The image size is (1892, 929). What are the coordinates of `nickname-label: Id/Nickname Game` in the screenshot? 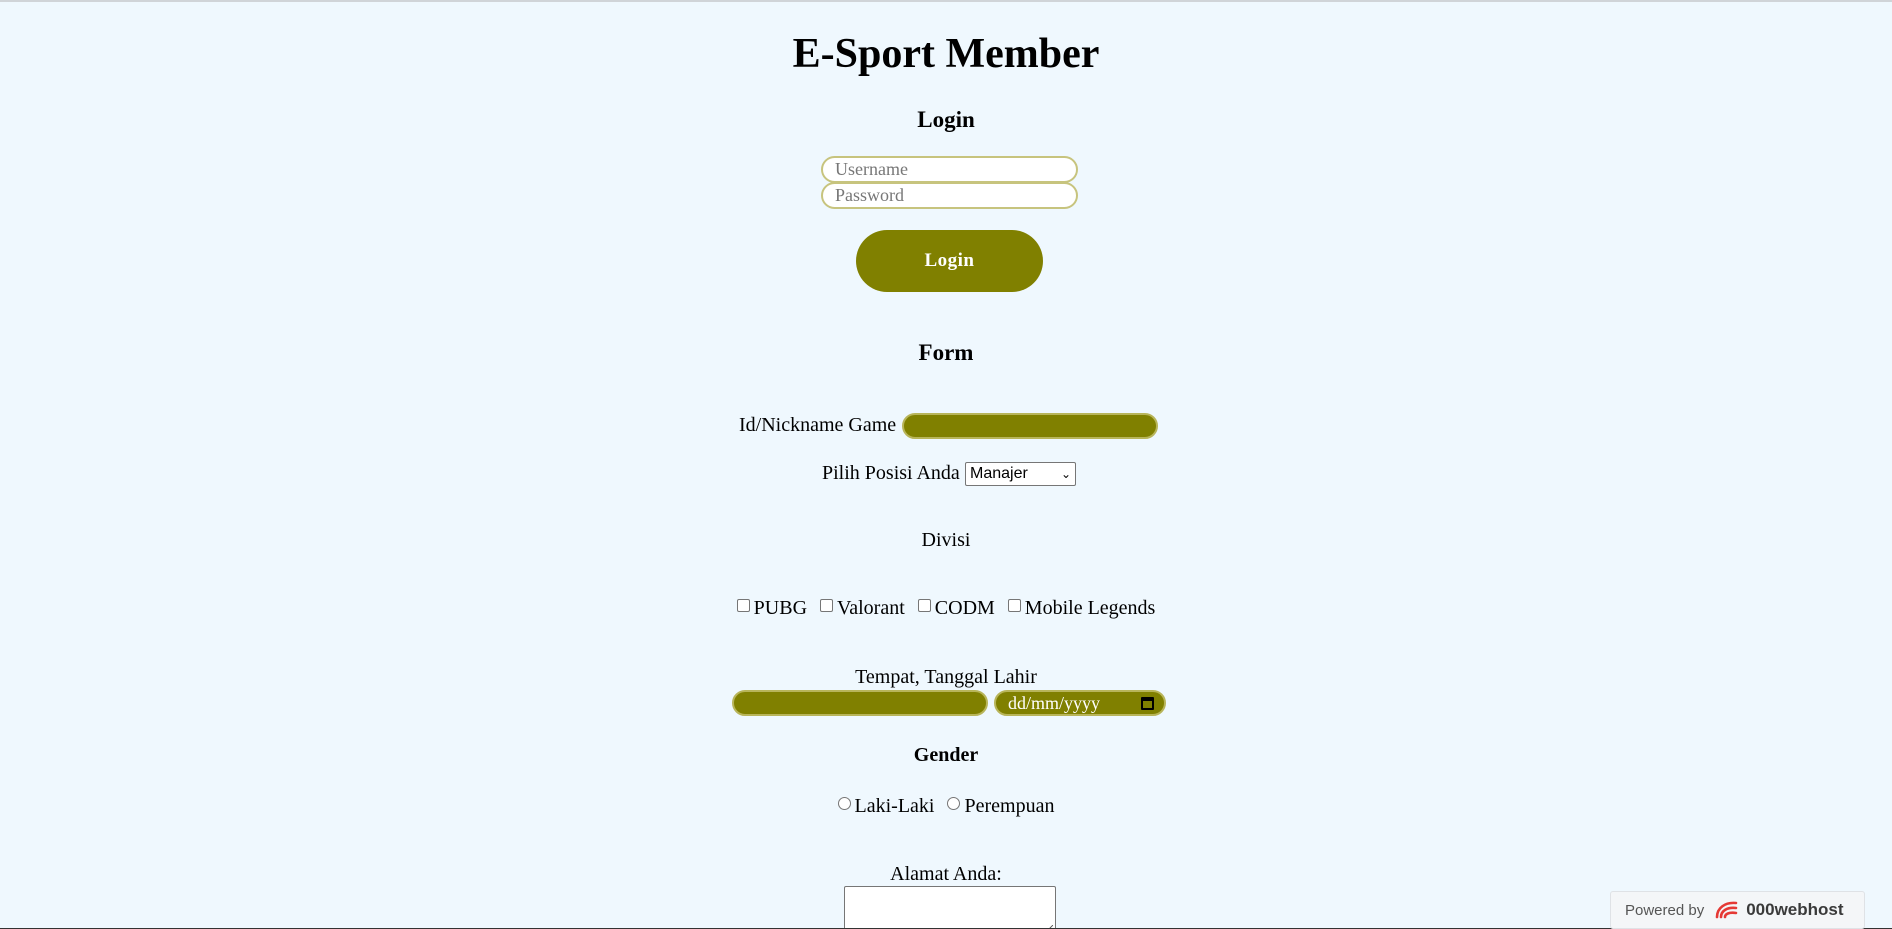 It's located at (818, 425).